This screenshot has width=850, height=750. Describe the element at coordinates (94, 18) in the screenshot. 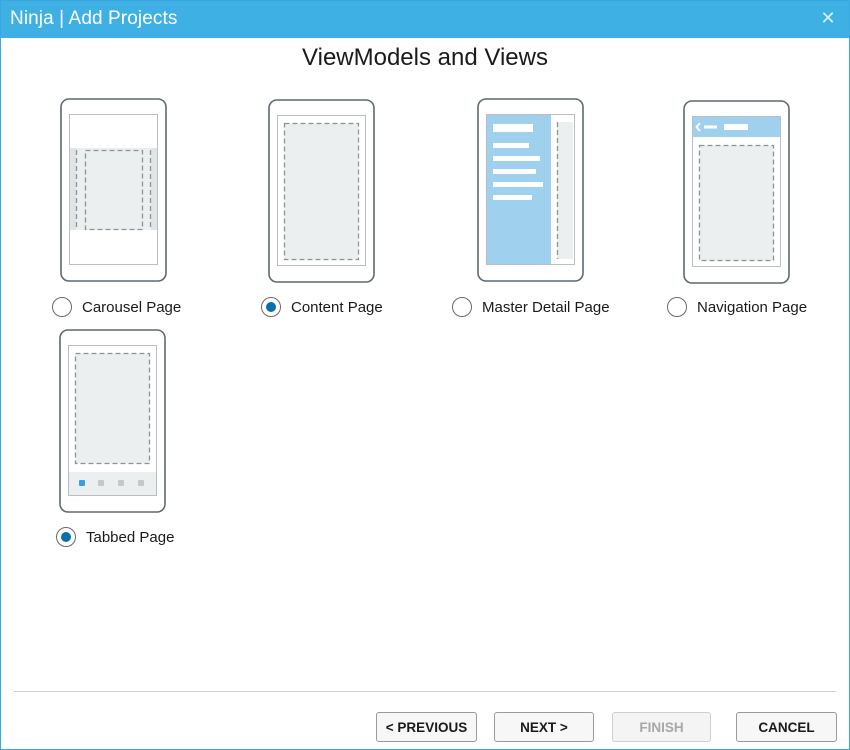

I see `window-title: Ninja | Add Projects` at that location.